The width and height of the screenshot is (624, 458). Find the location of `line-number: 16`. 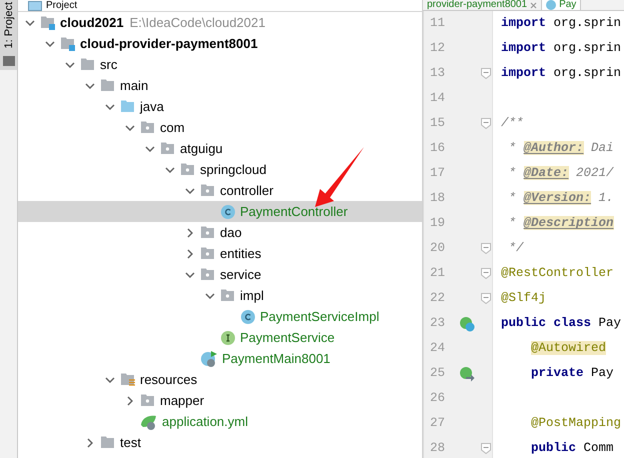

line-number: 16 is located at coordinates (437, 149).